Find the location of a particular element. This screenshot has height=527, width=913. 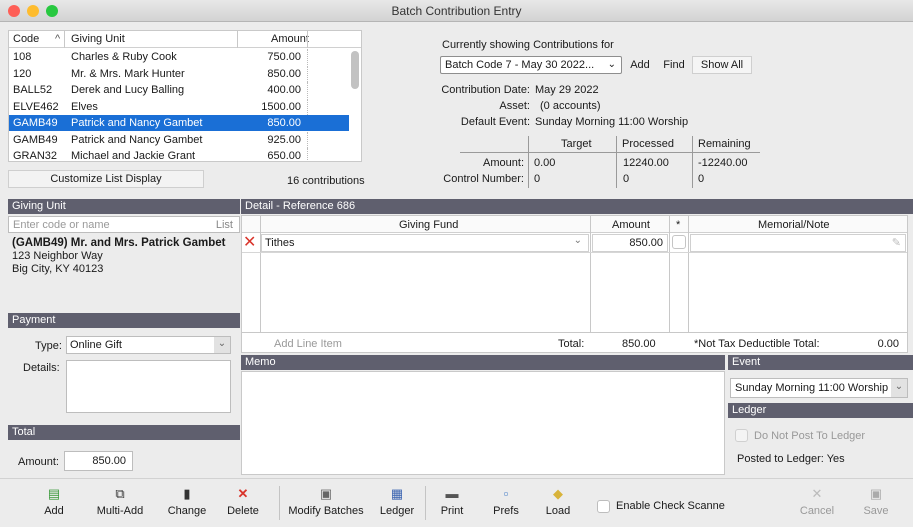

row-giving-unit: Derek and Lucy Balling is located at coordinates (128, 90).